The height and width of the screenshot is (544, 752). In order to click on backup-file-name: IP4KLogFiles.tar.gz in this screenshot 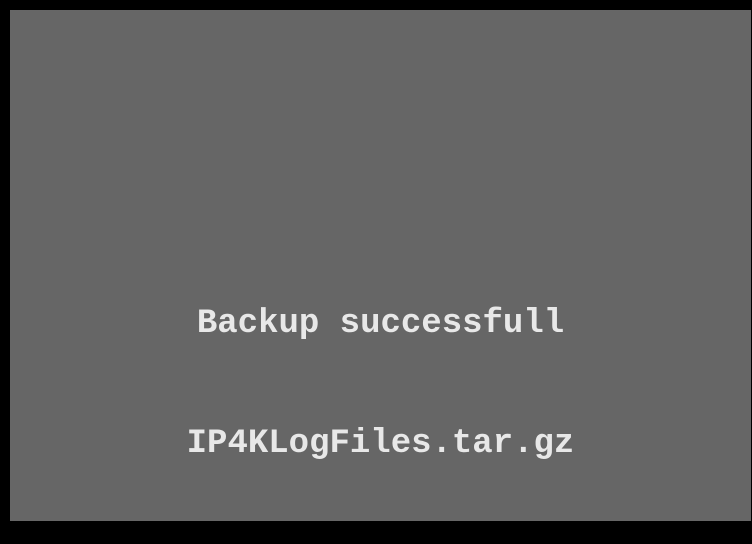, I will do `click(380, 444)`.